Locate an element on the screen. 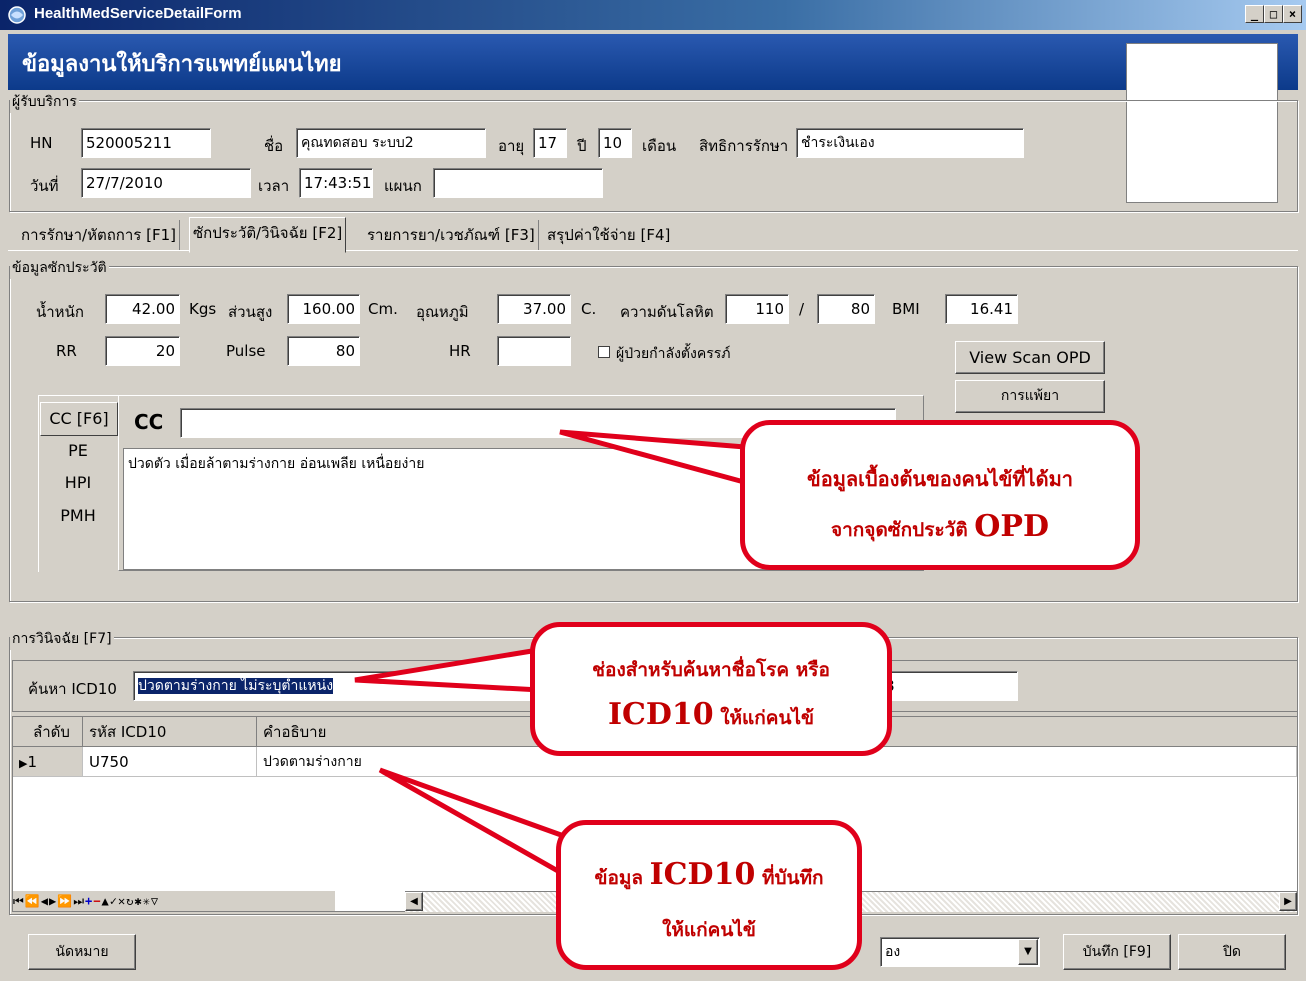  temp-label: อุณหภูมิ is located at coordinates (442, 312).